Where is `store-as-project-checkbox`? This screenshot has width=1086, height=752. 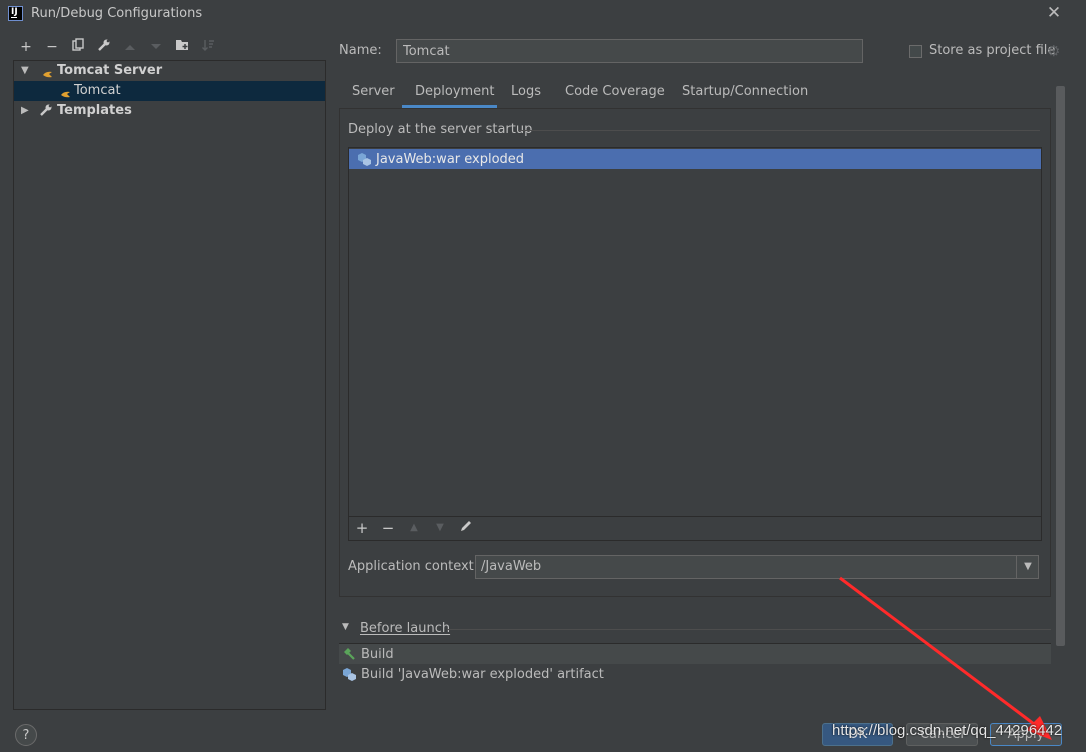 store-as-project-checkbox is located at coordinates (915, 51).